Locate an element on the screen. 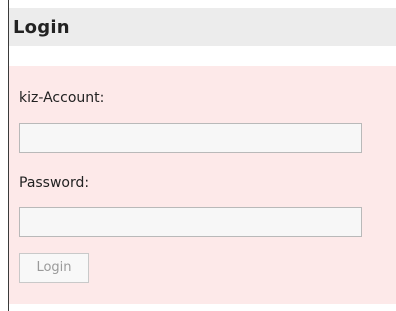 The width and height of the screenshot is (396, 311). login-button: Login is located at coordinates (54, 268).